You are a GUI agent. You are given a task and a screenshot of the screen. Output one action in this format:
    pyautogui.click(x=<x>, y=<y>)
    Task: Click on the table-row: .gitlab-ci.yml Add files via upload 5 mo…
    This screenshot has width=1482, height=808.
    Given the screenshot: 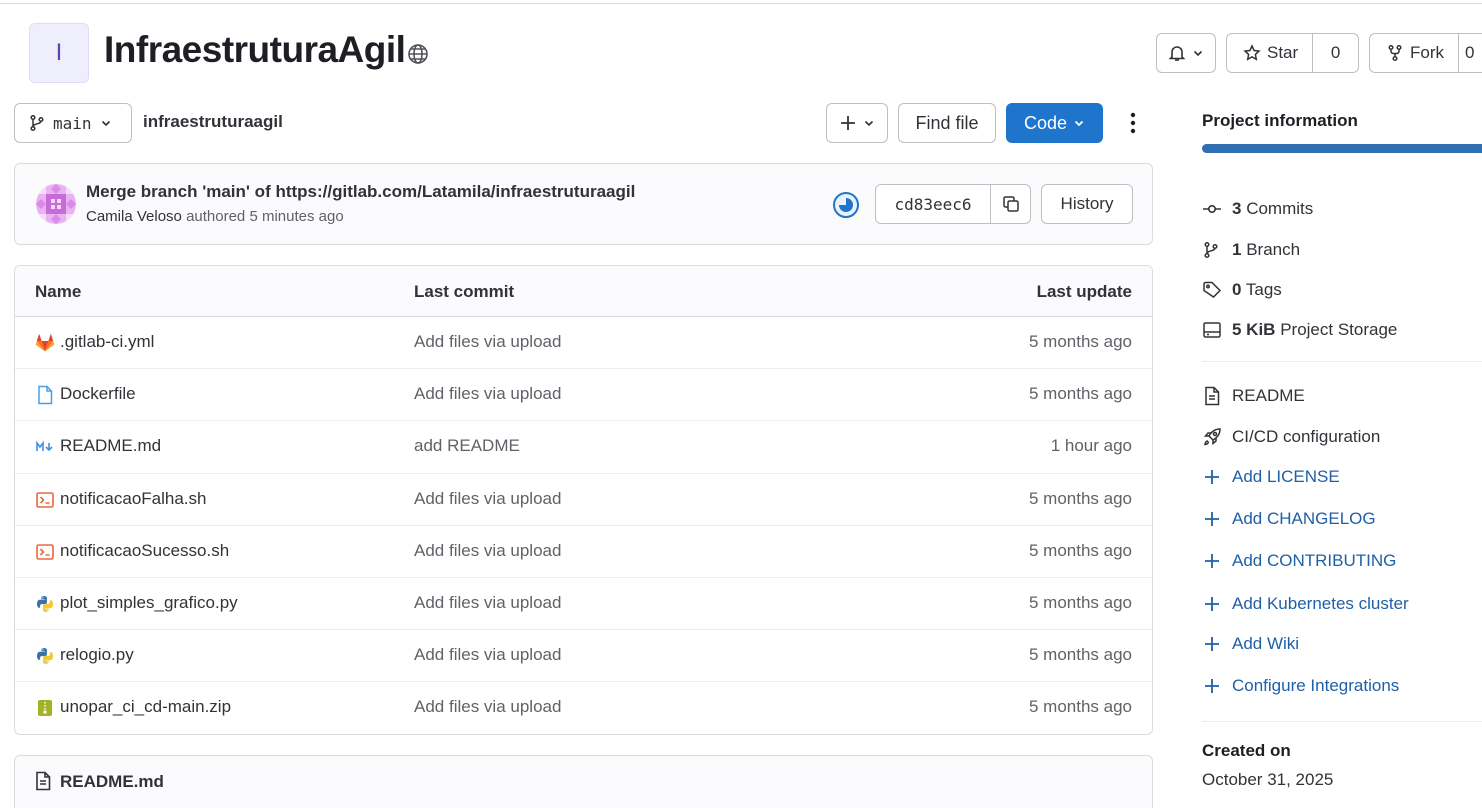 What is the action you would take?
    pyautogui.click(x=583, y=343)
    